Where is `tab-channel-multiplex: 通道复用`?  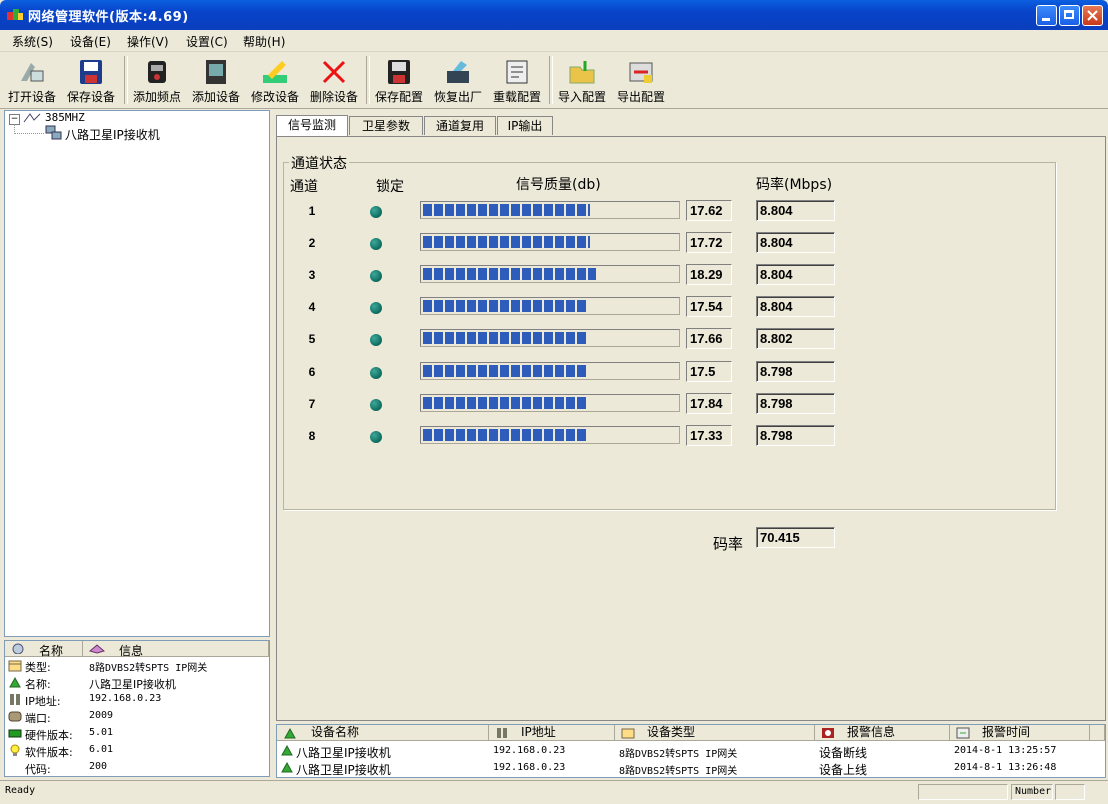
tab-channel-multiplex: 通道复用 is located at coordinates (460, 125).